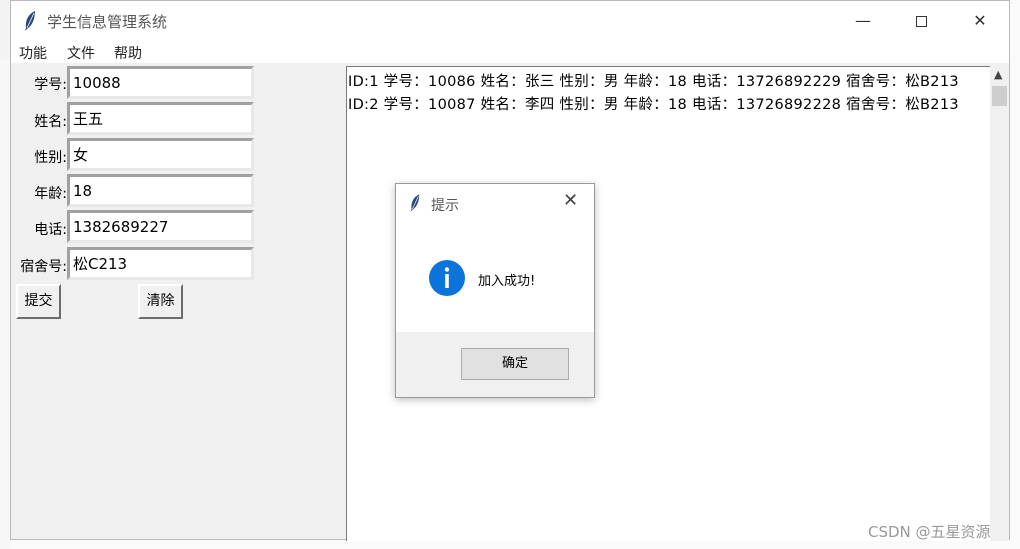 The image size is (1020, 549). Describe the element at coordinates (510, 21) in the screenshot. I see `title-bar: 学生信息管理系统 — ✕` at that location.